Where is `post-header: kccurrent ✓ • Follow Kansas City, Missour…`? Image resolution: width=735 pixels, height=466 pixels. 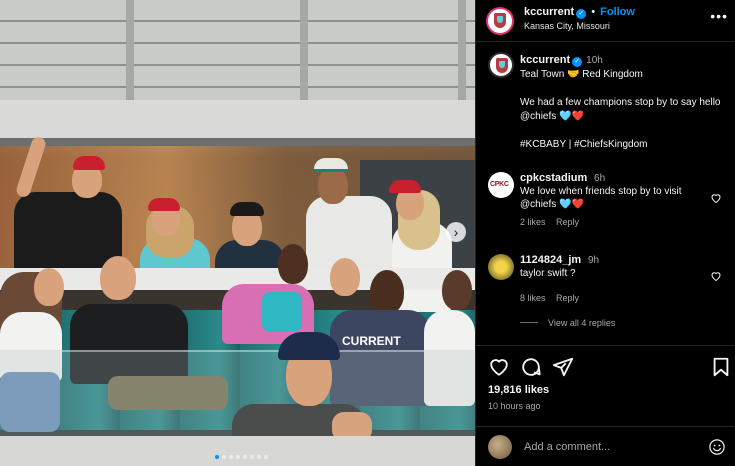
post-header: kccurrent ✓ • Follow Kansas City, Missour… is located at coordinates (605, 21).